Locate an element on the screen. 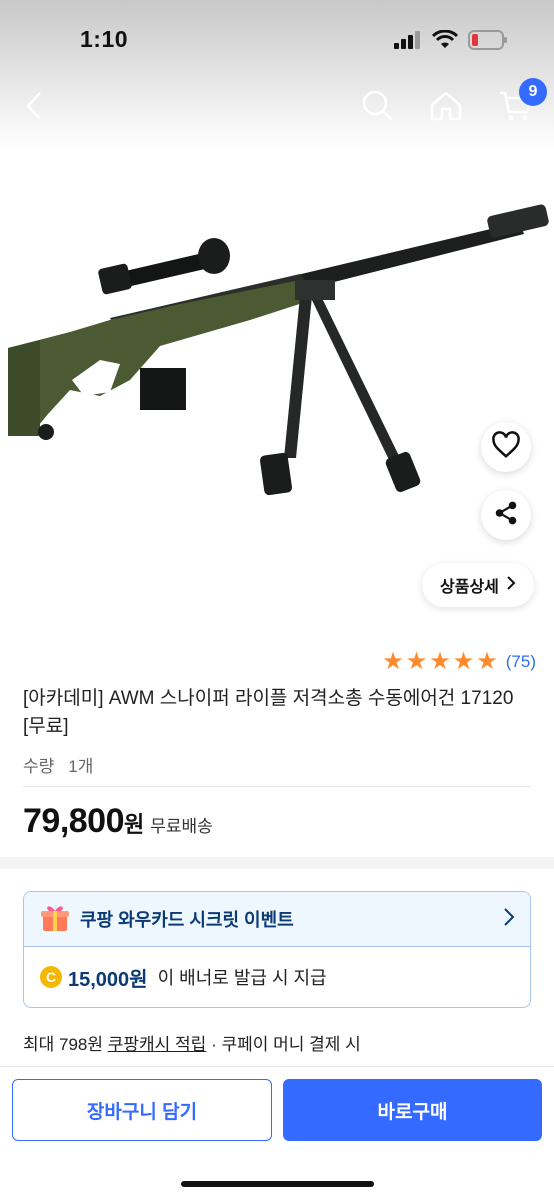 The width and height of the screenshot is (554, 1200). price-row: 79,800 원 무료배송 is located at coordinates (118, 821).